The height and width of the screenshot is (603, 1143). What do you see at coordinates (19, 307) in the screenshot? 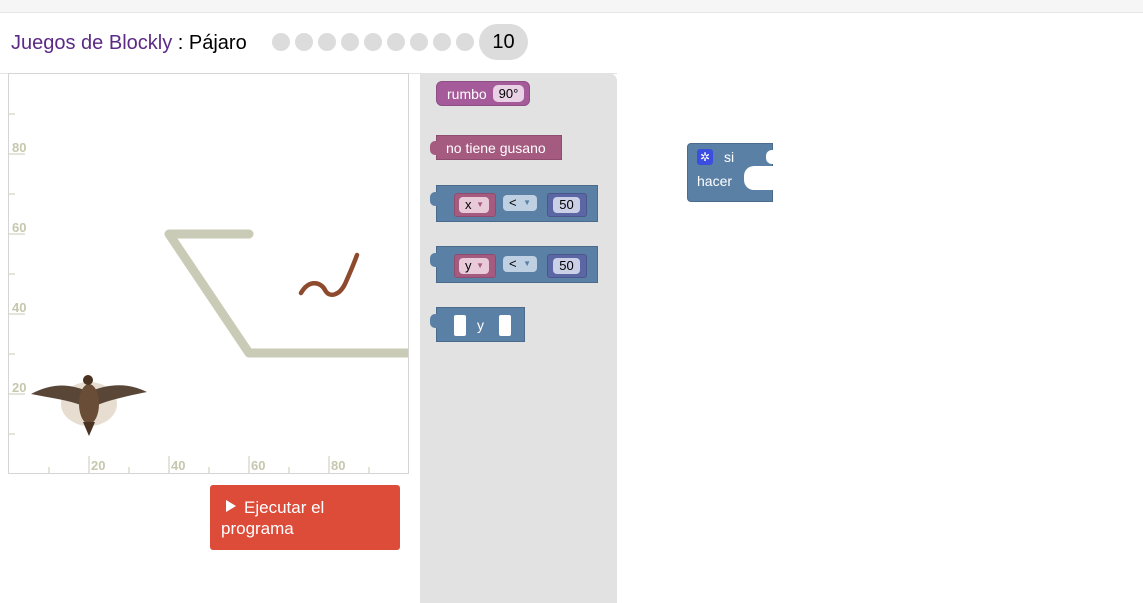
I see `y-tick-label-40: 40` at bounding box center [19, 307].